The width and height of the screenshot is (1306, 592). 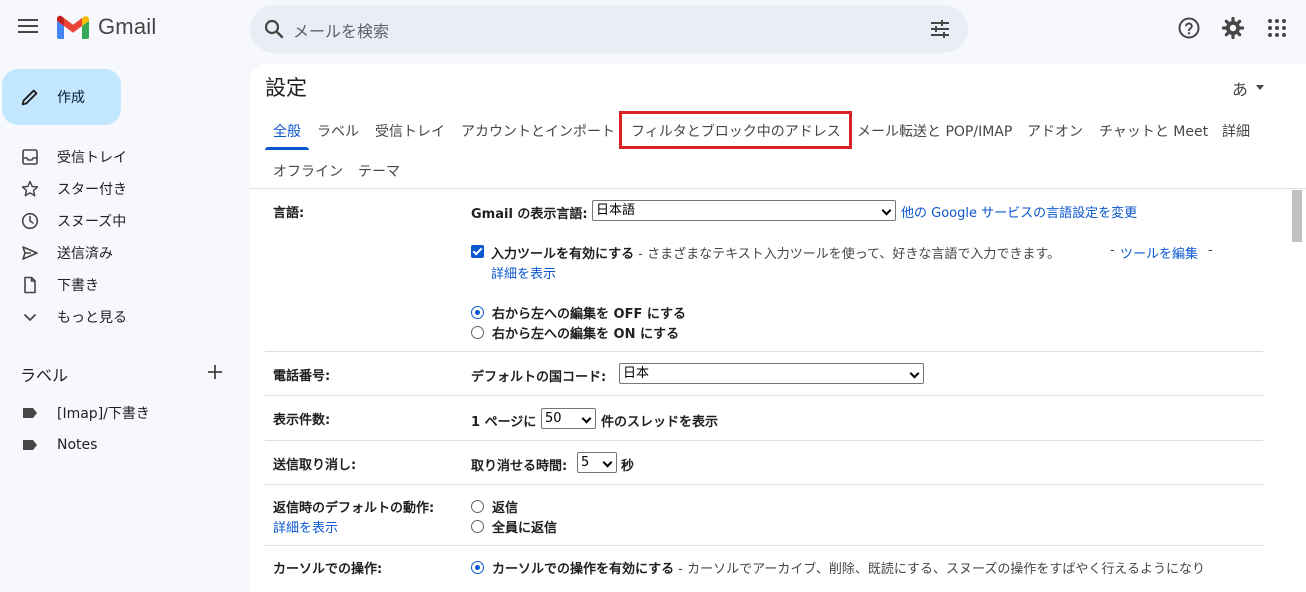 I want to click on compose-label: 作成, so click(x=71, y=98).